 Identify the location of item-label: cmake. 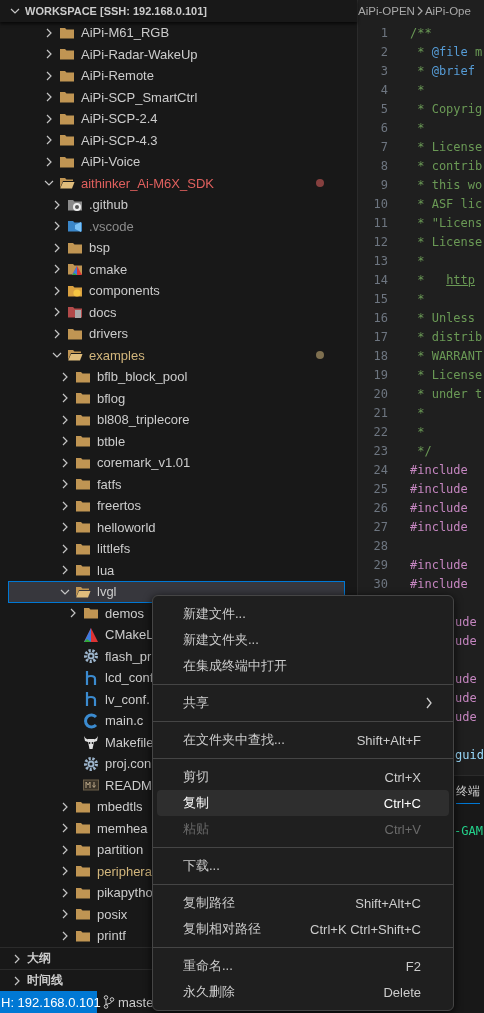
(108, 269).